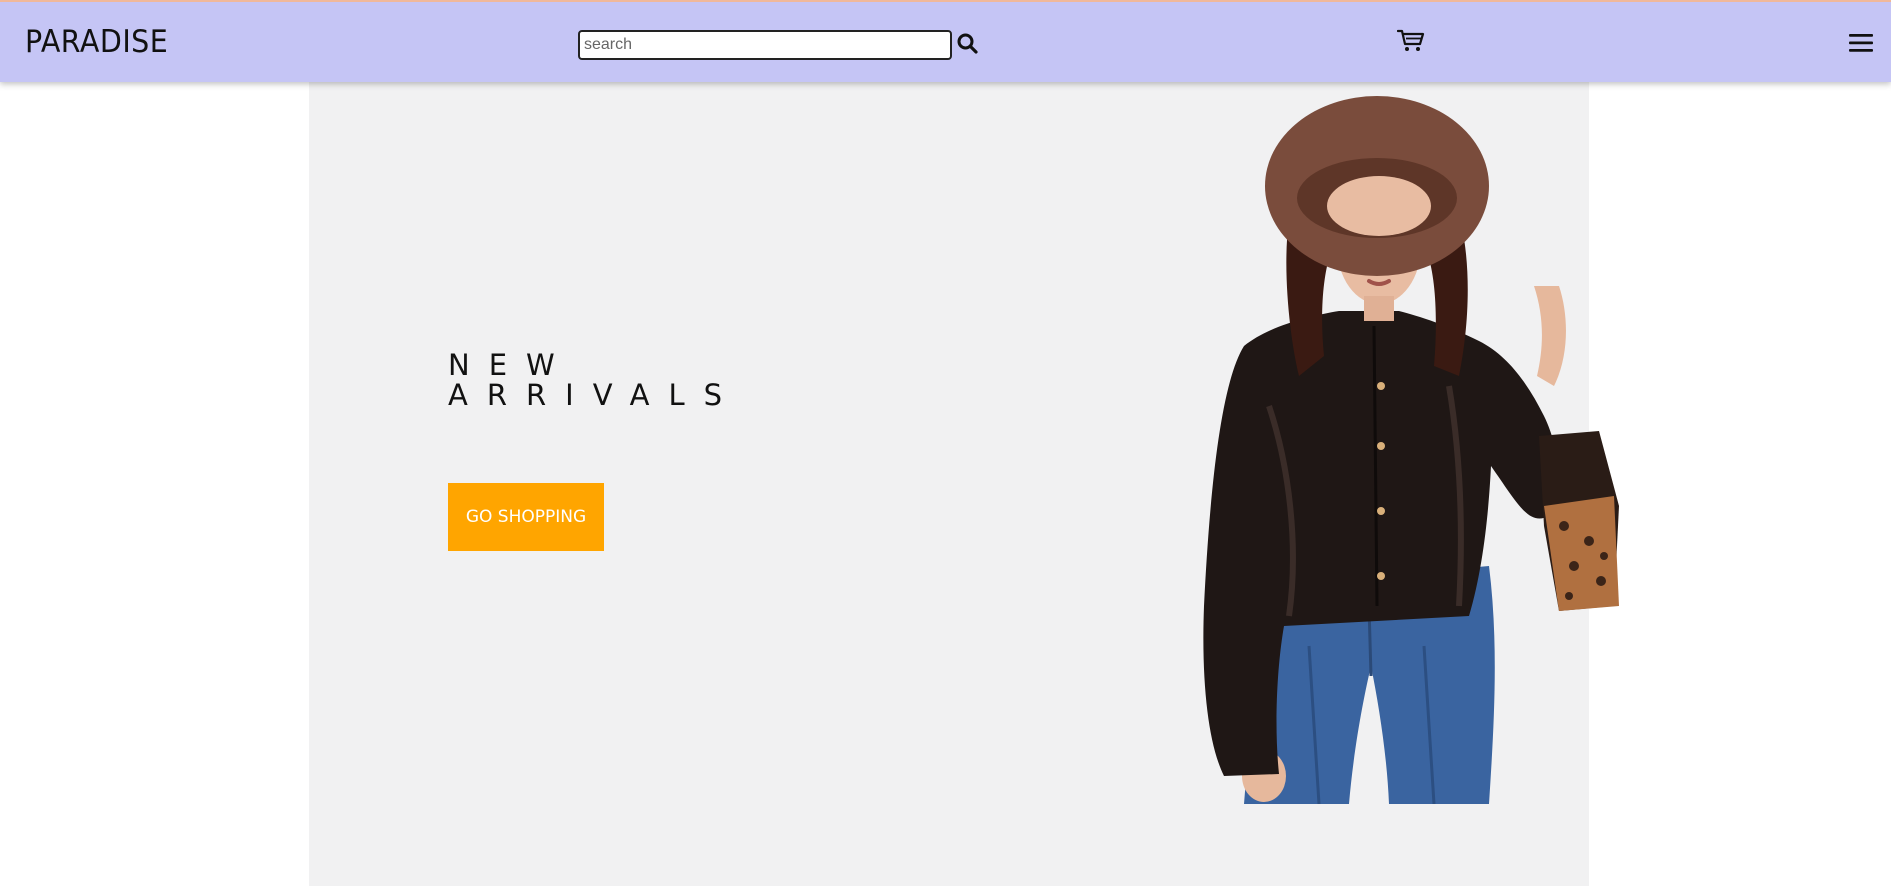  Describe the element at coordinates (968, 44) in the screenshot. I see `search-icon` at that location.